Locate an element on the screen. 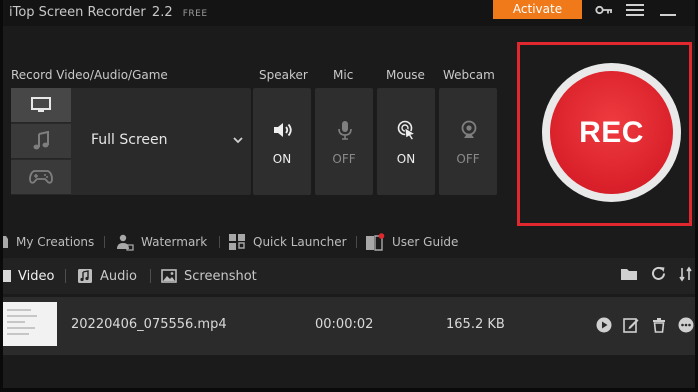  source-tab-game is located at coordinates (41, 177).